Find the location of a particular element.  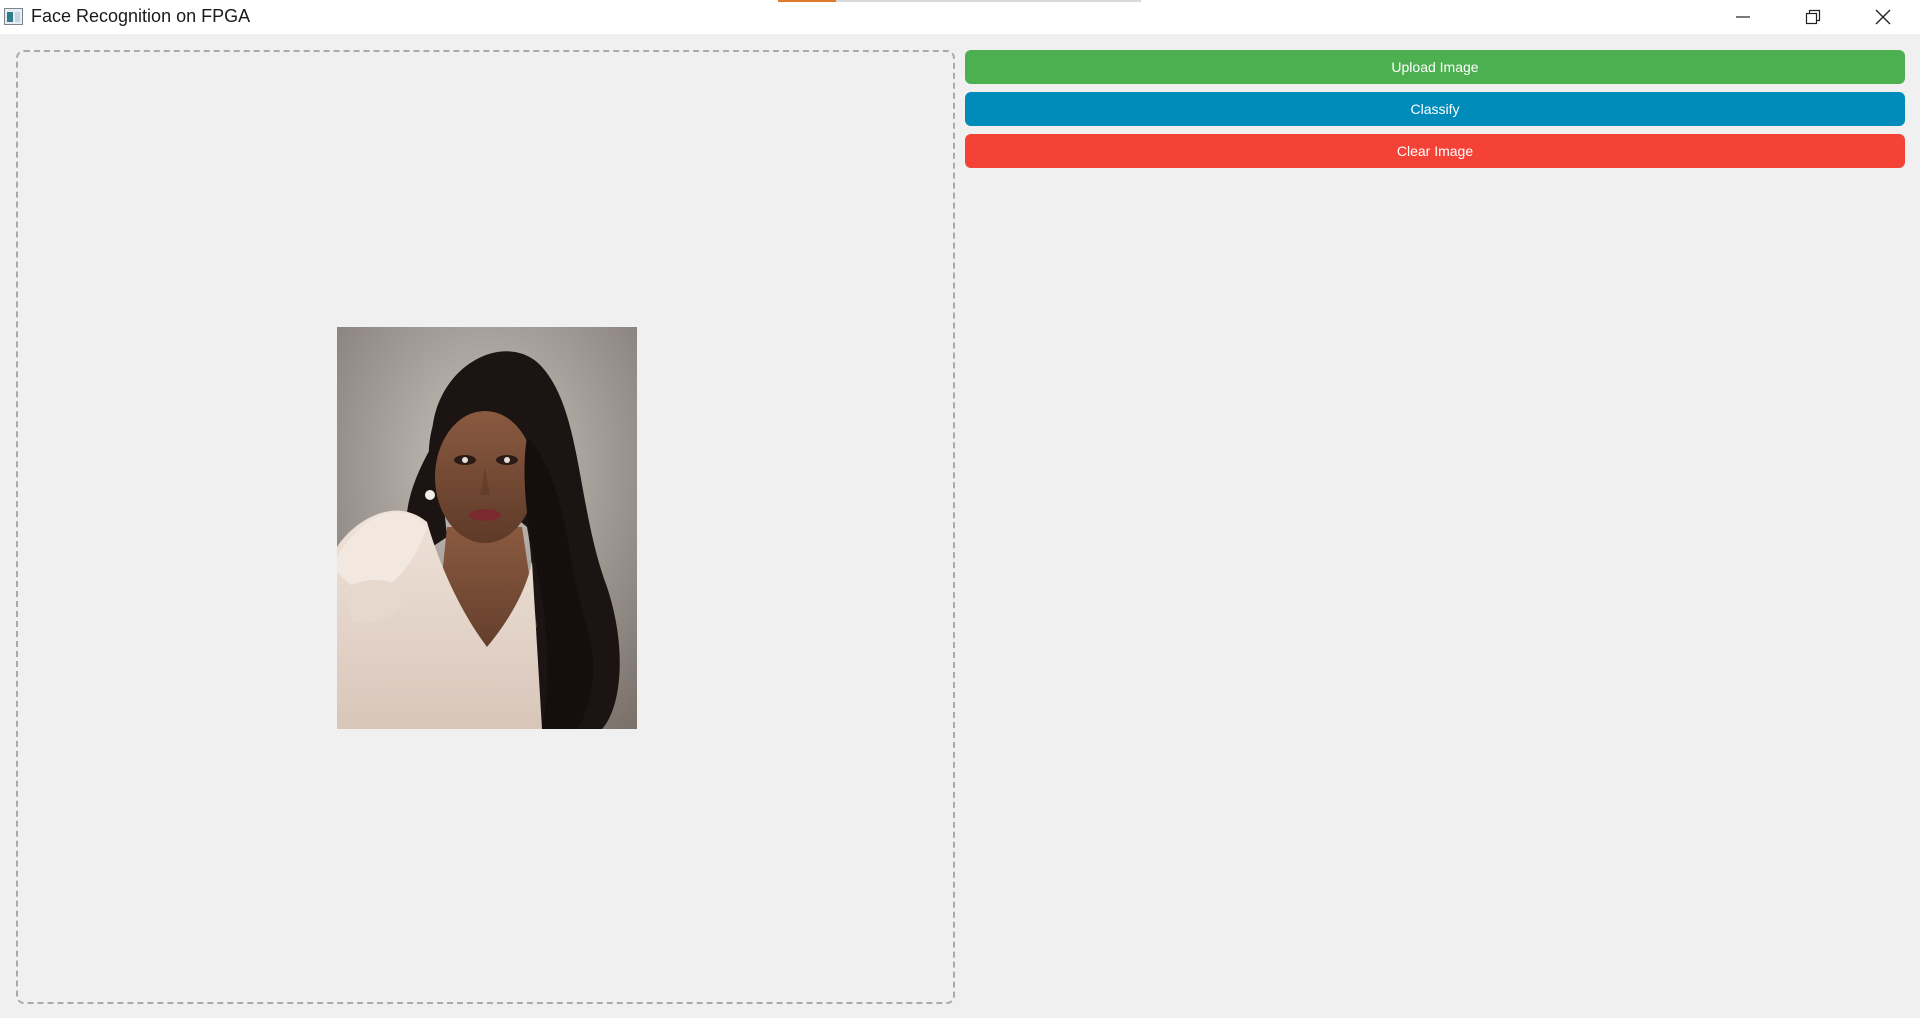

close-icon is located at coordinates (1883, 17).